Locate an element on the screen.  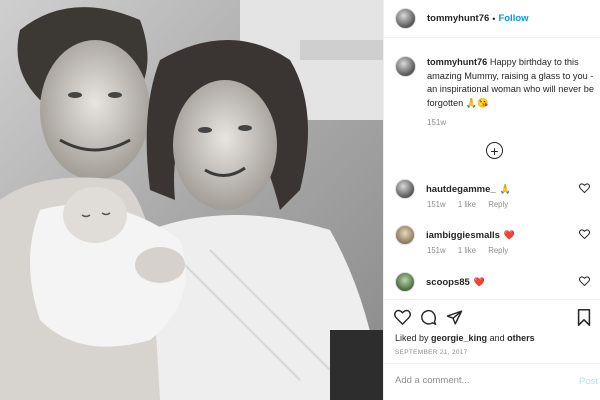
caption-username: tommyhunt76 is located at coordinates (457, 62).